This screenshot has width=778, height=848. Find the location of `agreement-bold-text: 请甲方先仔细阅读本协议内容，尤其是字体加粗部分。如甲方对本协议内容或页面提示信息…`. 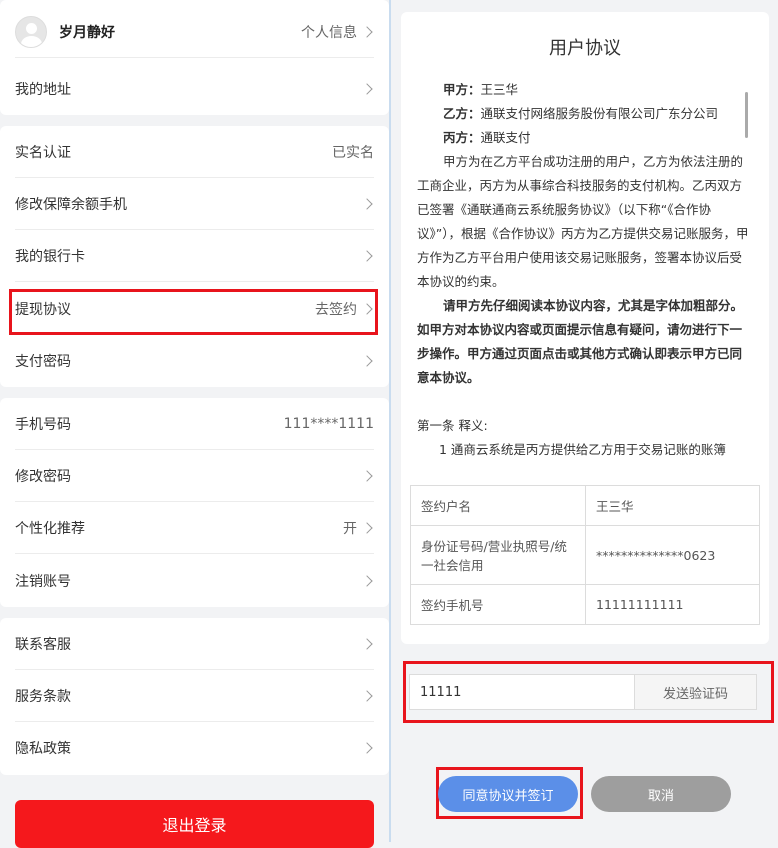

agreement-bold-text: 请甲方先仔细阅读本协议内容，尤其是字体加粗部分。如甲方对本协议内容或页面提示信息… is located at coordinates (580, 341).